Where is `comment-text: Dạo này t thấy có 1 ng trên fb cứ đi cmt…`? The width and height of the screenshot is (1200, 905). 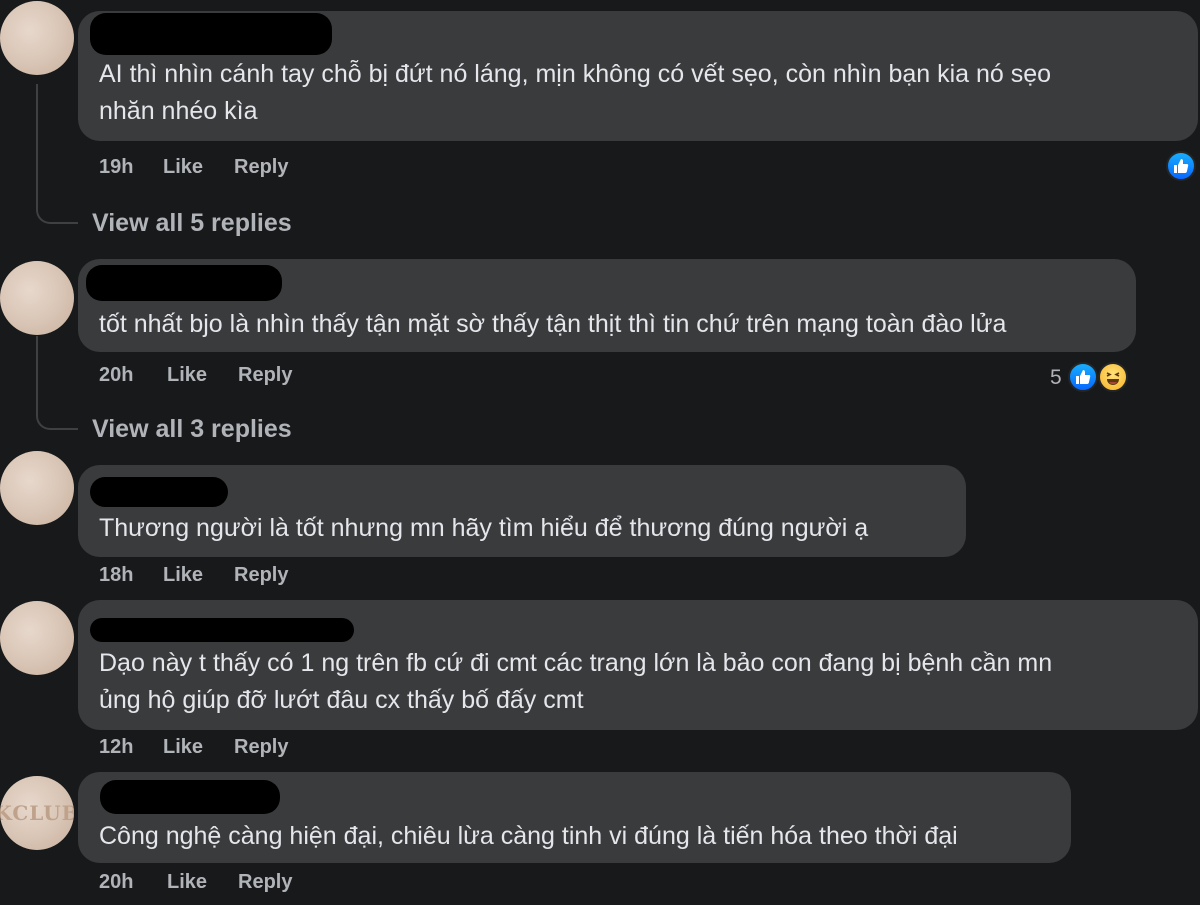
comment-text: Dạo này t thấy có 1 ng trên fb cứ đi cmt… is located at coordinates (576, 663).